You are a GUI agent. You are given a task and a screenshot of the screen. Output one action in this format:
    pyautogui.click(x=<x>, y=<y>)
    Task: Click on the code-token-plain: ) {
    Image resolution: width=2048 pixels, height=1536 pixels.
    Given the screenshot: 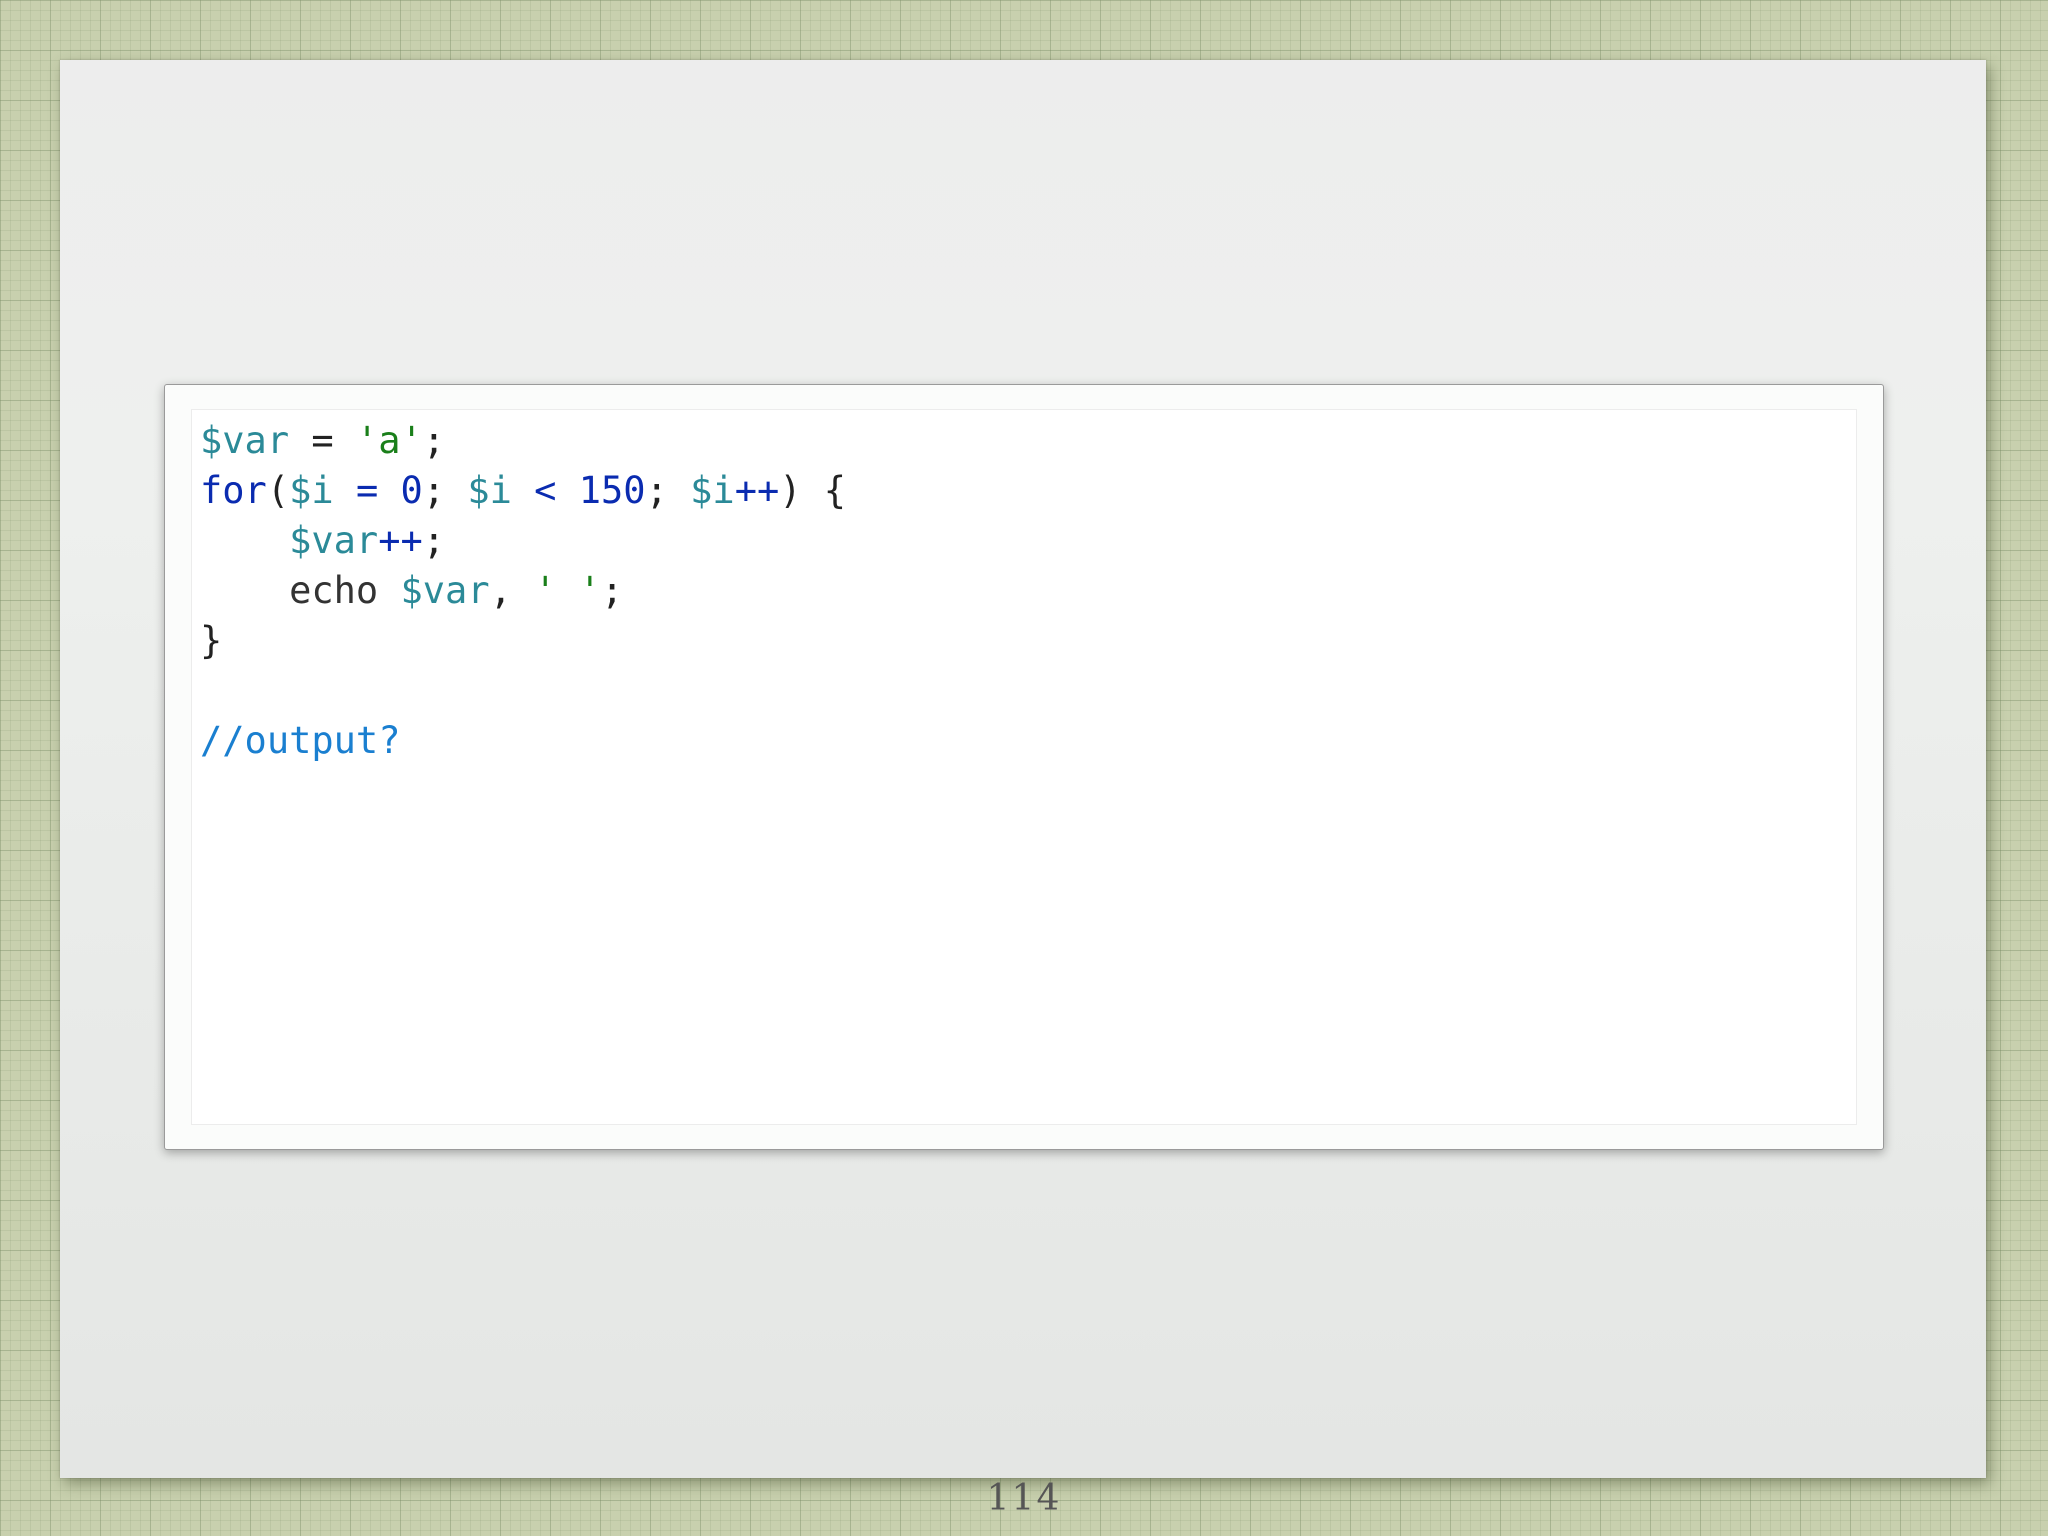 What is the action you would take?
    pyautogui.click(x=813, y=490)
    